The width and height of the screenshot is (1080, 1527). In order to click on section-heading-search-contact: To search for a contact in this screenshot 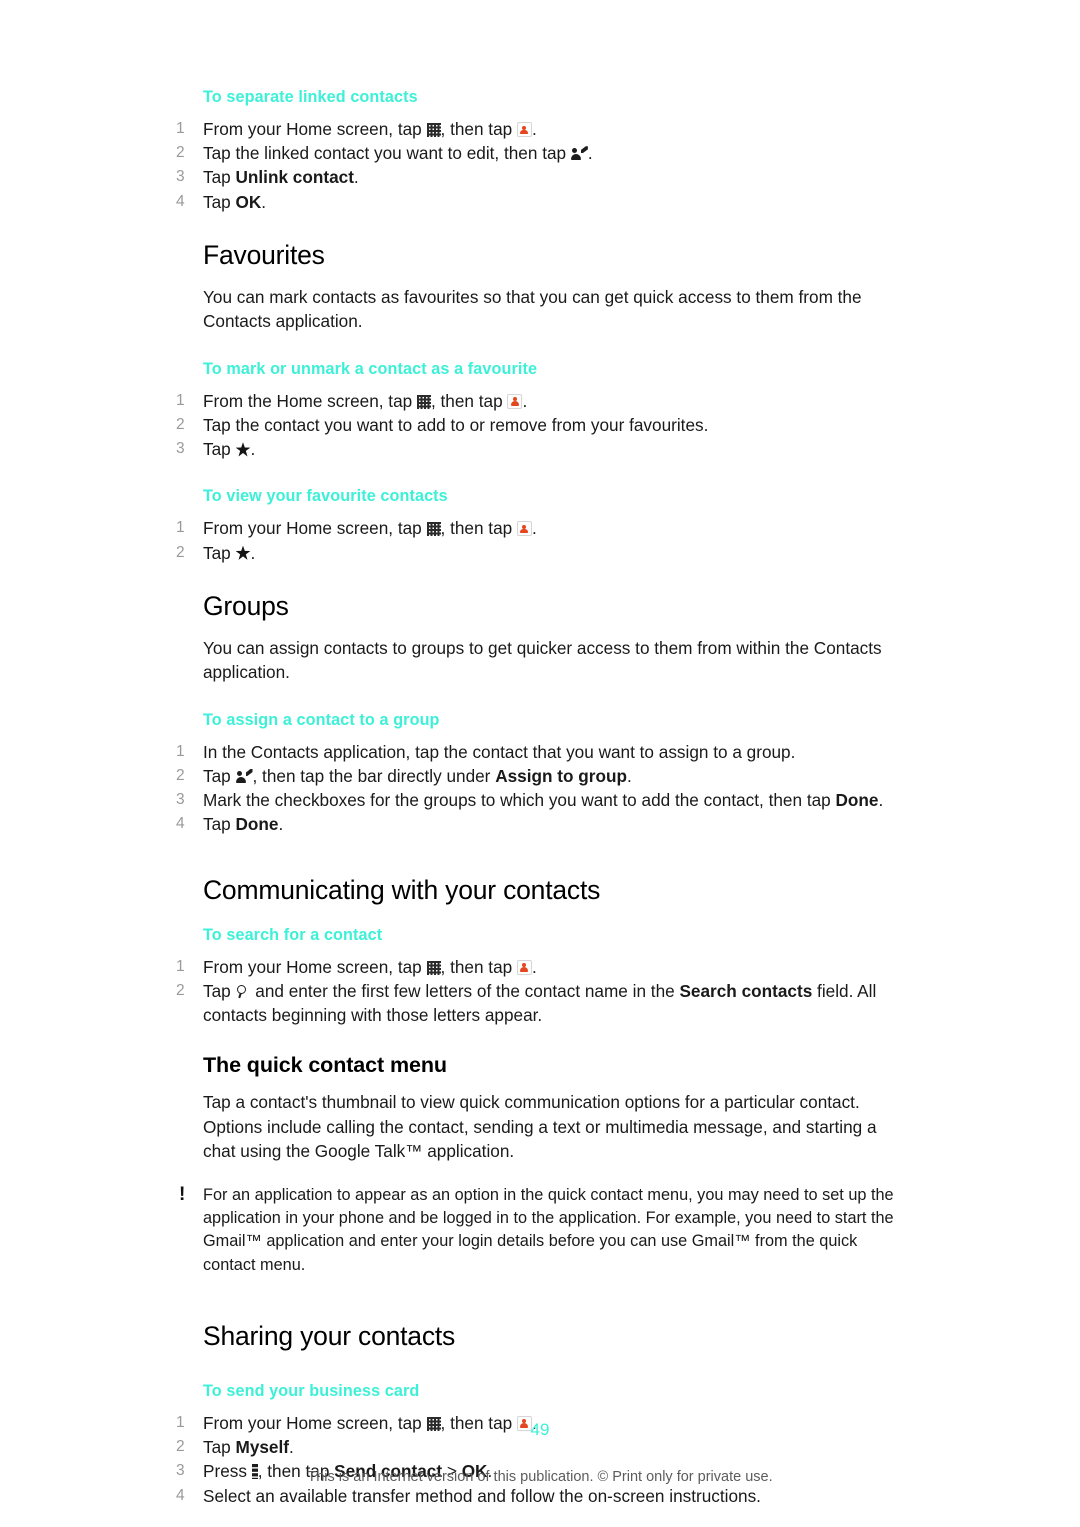, I will do `click(293, 934)`.